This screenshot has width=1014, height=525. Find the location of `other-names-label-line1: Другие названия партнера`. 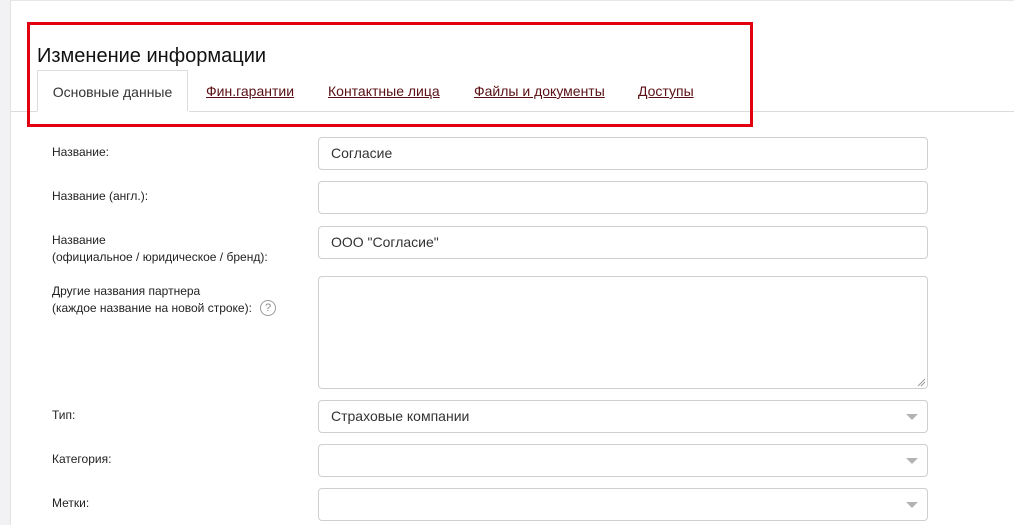

other-names-label-line1: Другие названия партнера is located at coordinates (126, 291).